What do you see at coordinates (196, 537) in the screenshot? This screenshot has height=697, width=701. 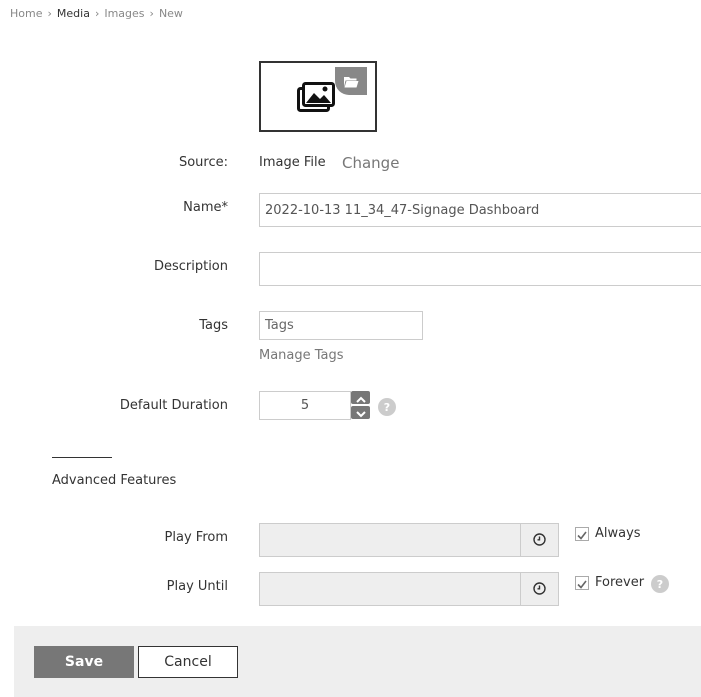 I see `play-from-label: Play From` at bounding box center [196, 537].